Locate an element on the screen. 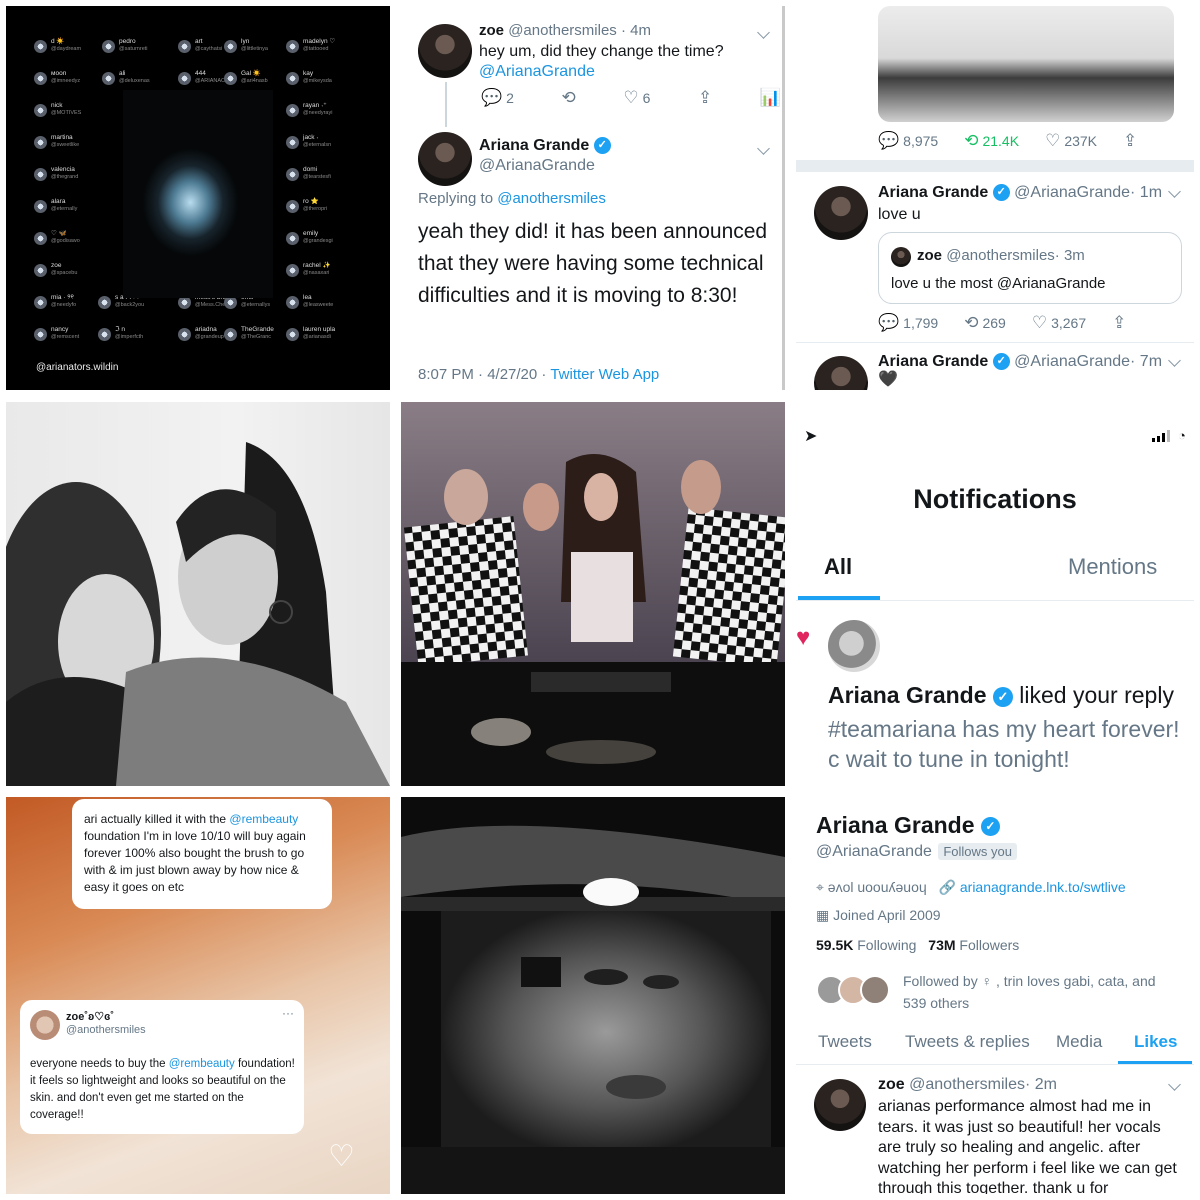 The width and height of the screenshot is (1200, 1200). follower-item: martina @sweetlike is located at coordinates (70, 141).